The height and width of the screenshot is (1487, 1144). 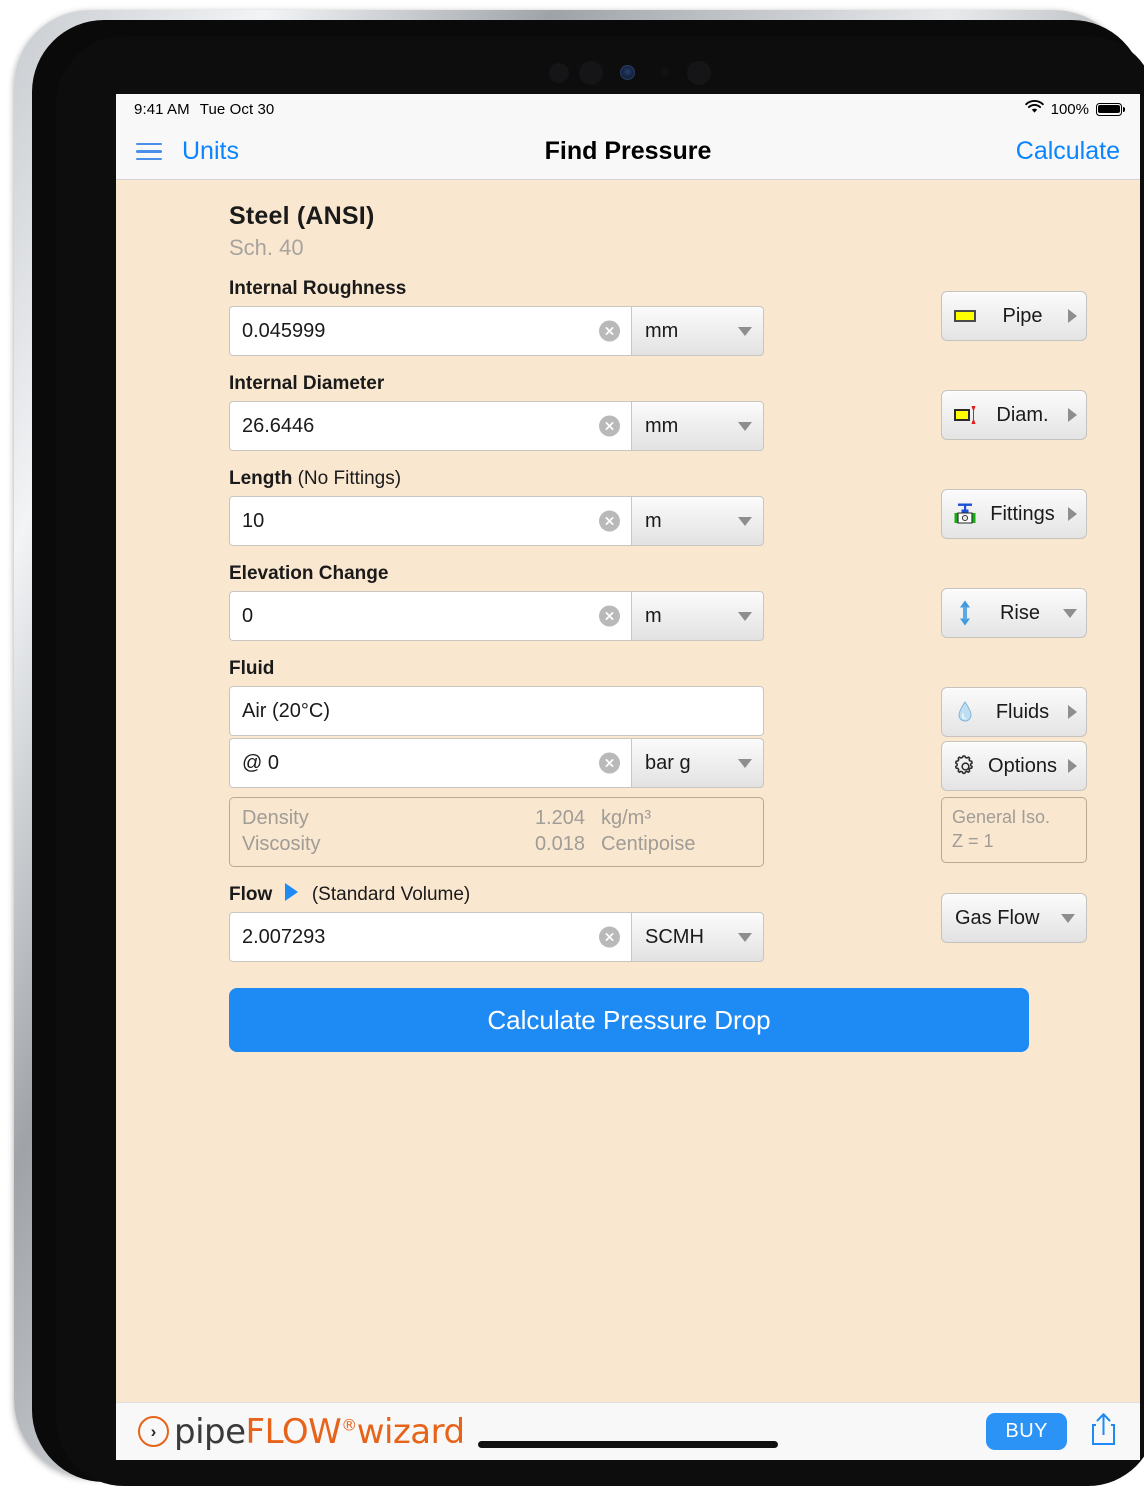 I want to click on label-text: Fluid, so click(x=252, y=668).